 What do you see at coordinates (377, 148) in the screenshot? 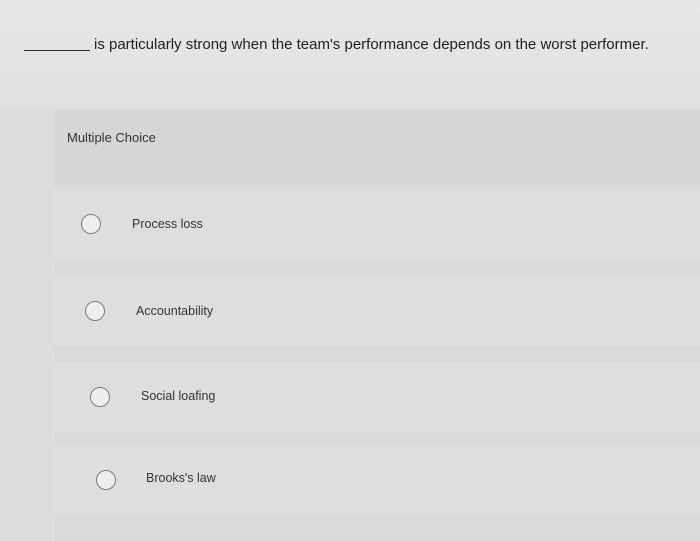
I see `panel-header: Multiple Choice` at bounding box center [377, 148].